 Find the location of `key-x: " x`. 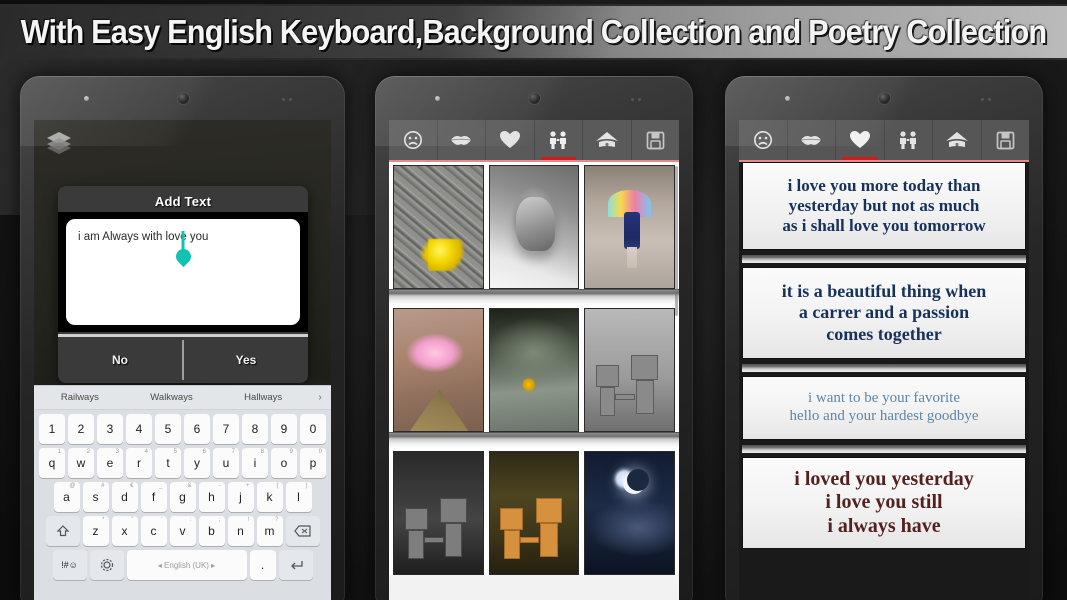

key-x: " x is located at coordinates (124, 531).